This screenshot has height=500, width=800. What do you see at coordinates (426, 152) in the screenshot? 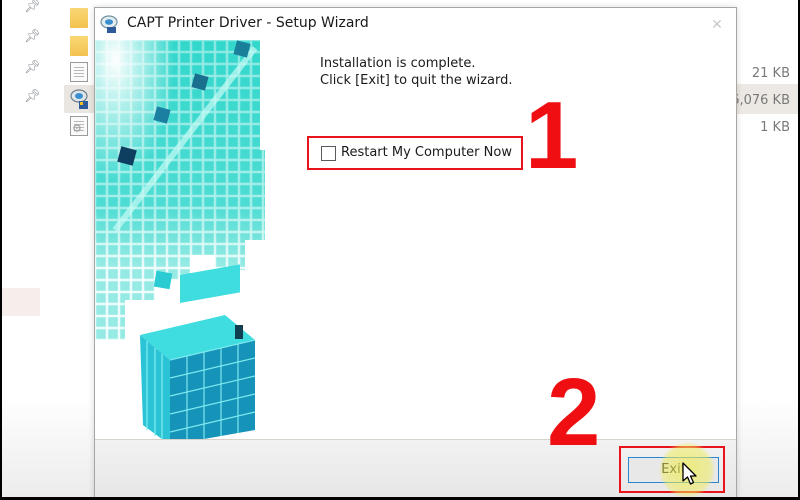
I see `restart-checkbox-label: Restart My Computer Now` at bounding box center [426, 152].